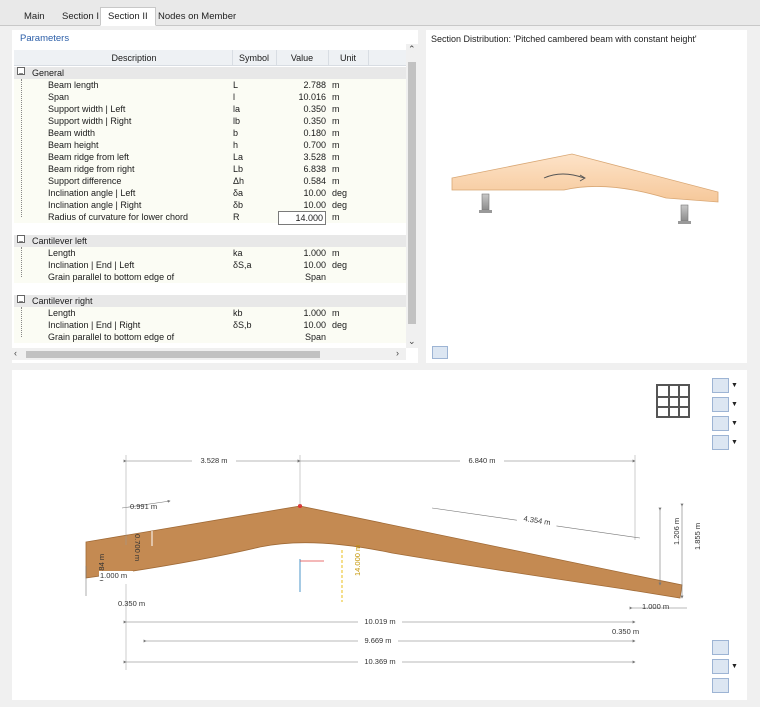 This screenshot has width=760, height=707. Describe the element at coordinates (210, 157) in the screenshot. I see `table-row: Beam ridge from left La 3.528 m` at that location.